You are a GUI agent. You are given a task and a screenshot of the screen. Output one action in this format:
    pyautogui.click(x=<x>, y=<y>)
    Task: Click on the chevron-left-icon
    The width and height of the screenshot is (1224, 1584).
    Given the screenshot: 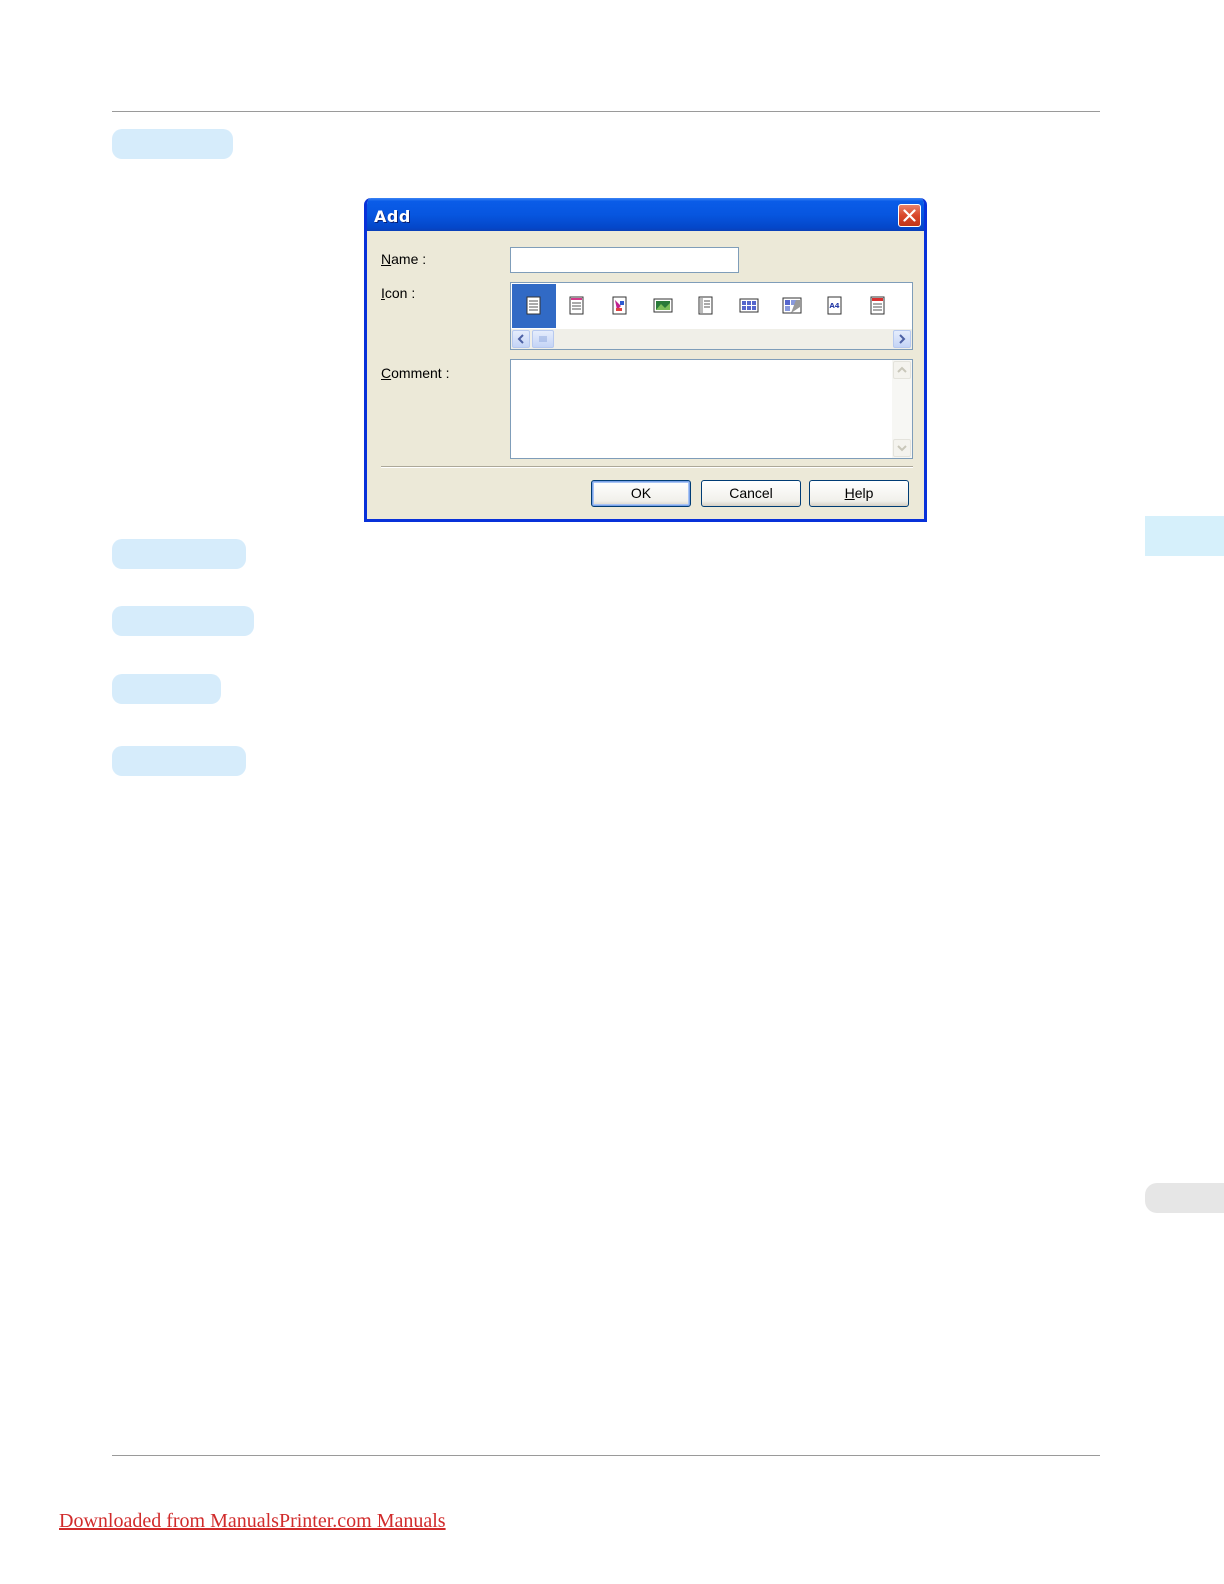 What is the action you would take?
    pyautogui.click(x=520, y=339)
    